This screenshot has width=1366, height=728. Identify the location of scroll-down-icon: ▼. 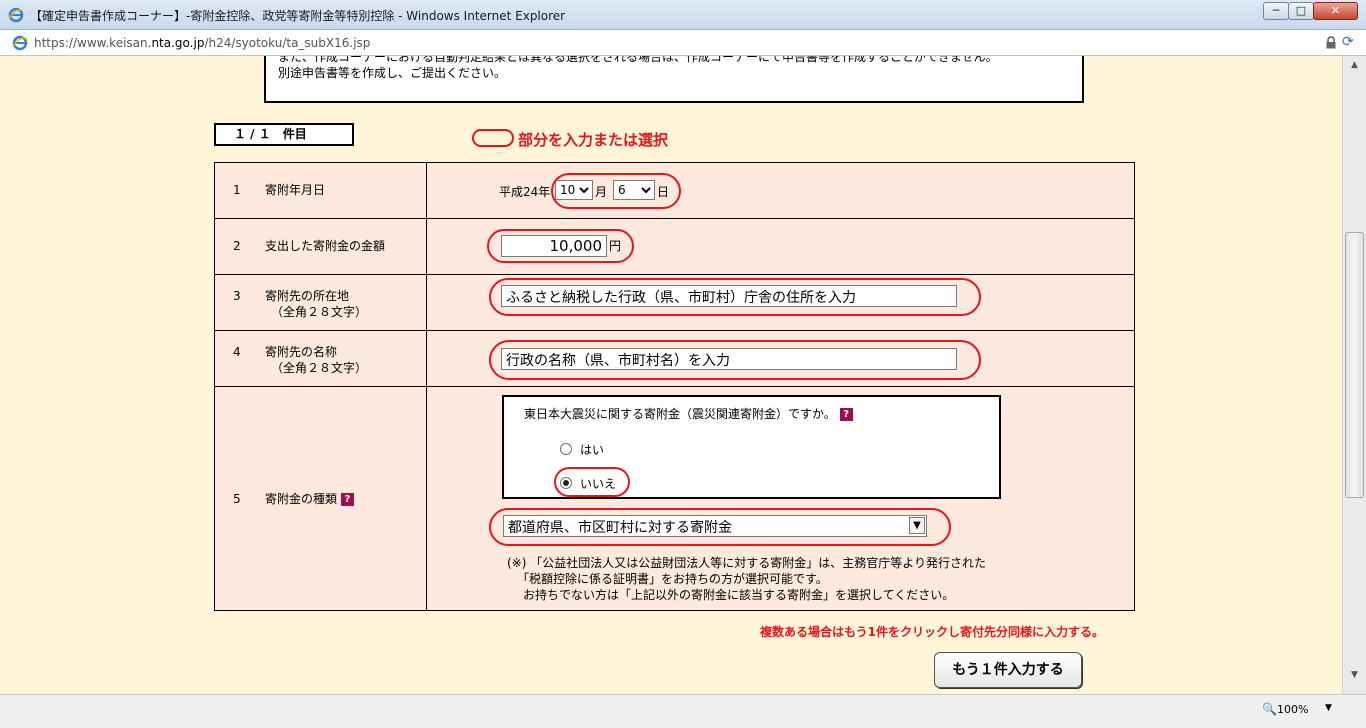
(1354, 675).